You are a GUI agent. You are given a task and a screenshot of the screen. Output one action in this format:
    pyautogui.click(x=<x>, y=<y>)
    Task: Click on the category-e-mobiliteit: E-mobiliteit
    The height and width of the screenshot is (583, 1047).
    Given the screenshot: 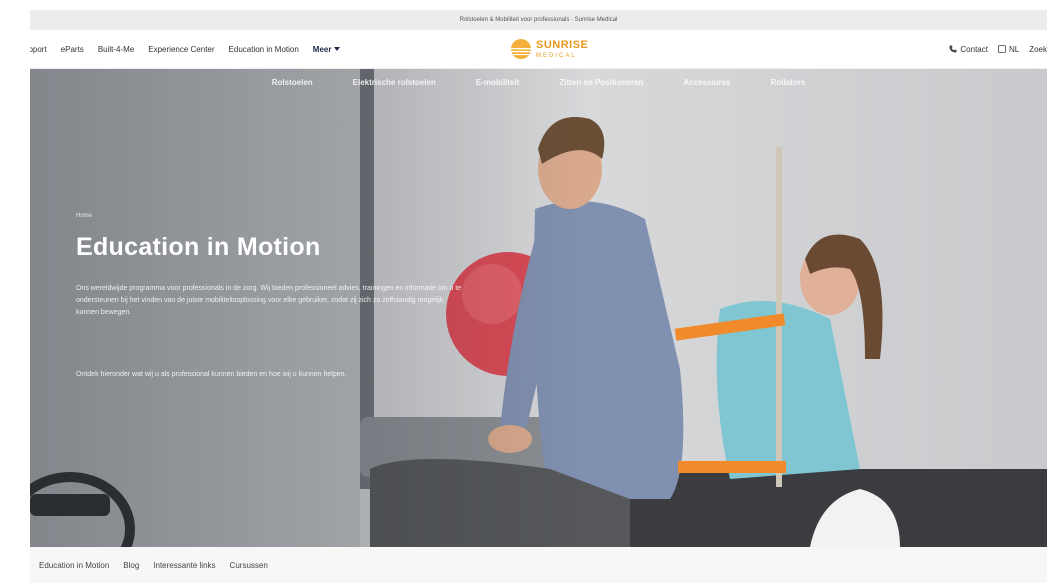 What is the action you would take?
    pyautogui.click(x=498, y=82)
    